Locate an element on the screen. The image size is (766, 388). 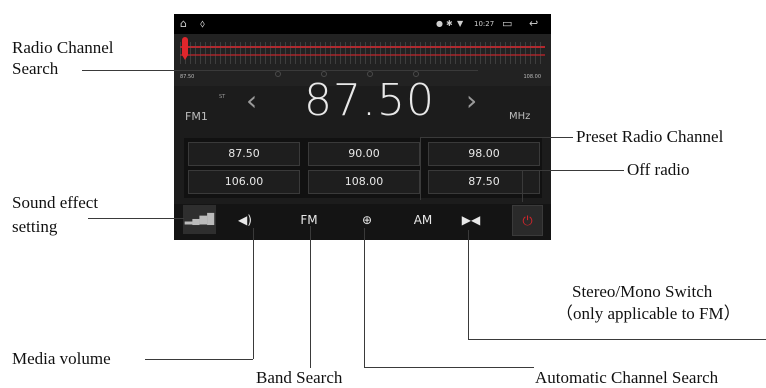
stereo-mono-icon: ▶◀ is located at coordinates (471, 220).